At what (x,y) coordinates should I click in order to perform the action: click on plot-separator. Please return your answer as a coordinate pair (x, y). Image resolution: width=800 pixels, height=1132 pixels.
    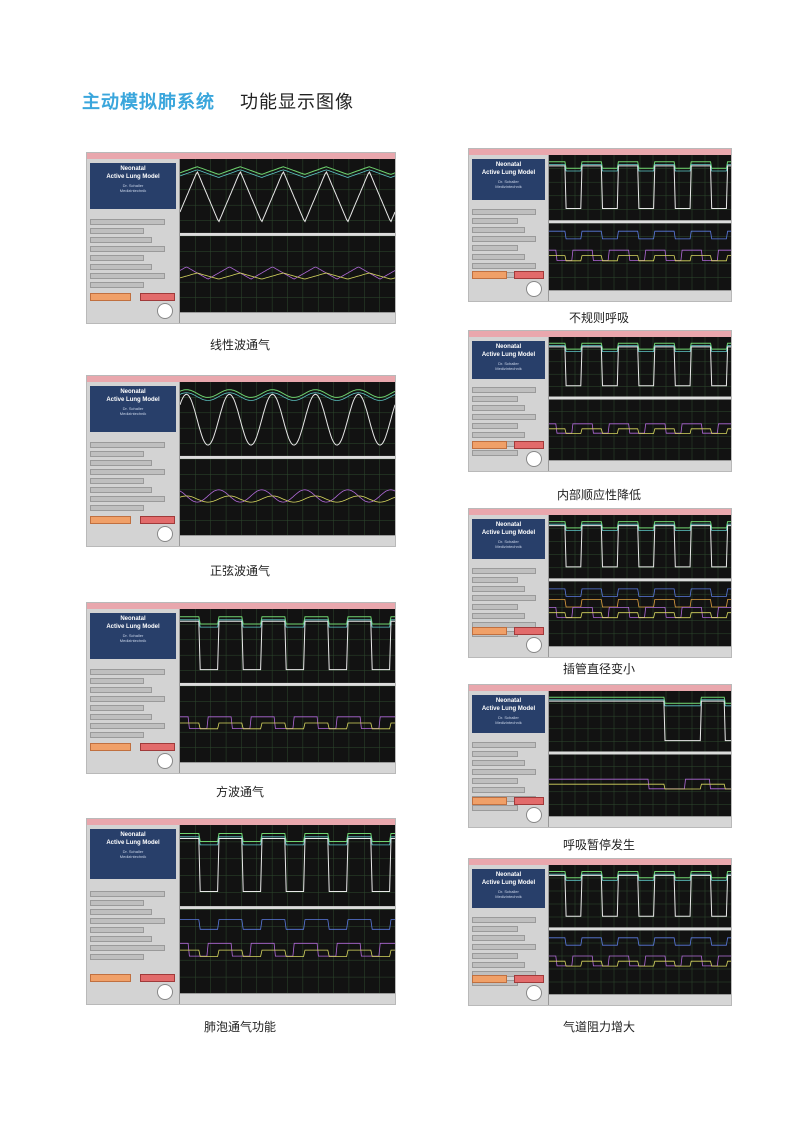
    Looking at the image, I should click on (640, 580).